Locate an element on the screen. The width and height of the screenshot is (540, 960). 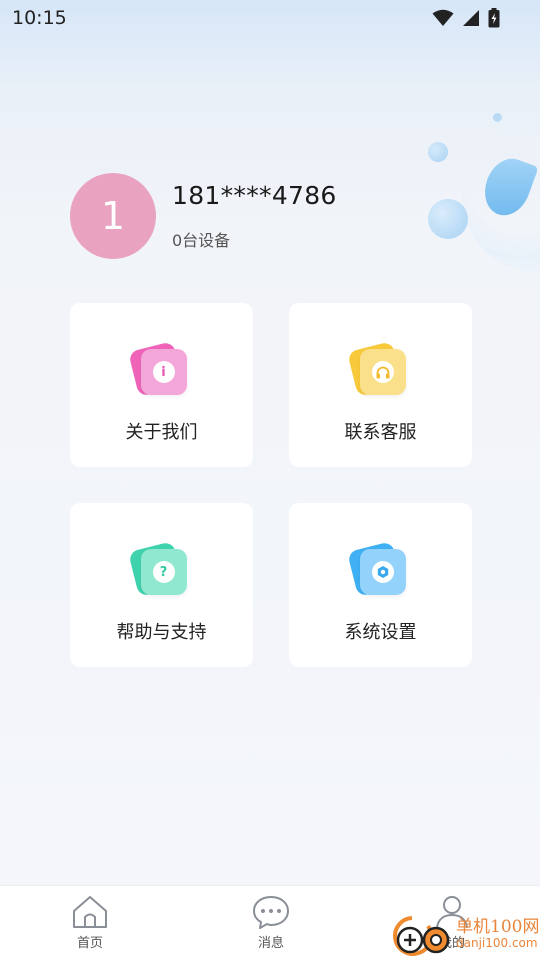
help-icon: ? is located at coordinates (159, 571).